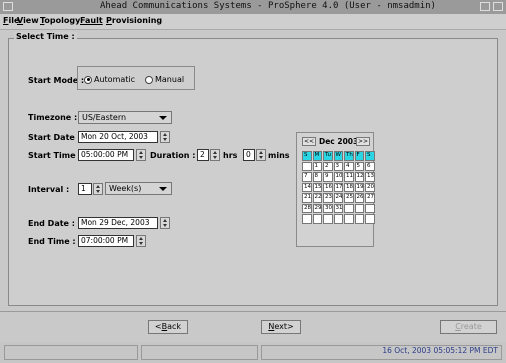 The width and height of the screenshot is (506, 363). I want to click on calendar-day-cell: 4, so click(349, 166).